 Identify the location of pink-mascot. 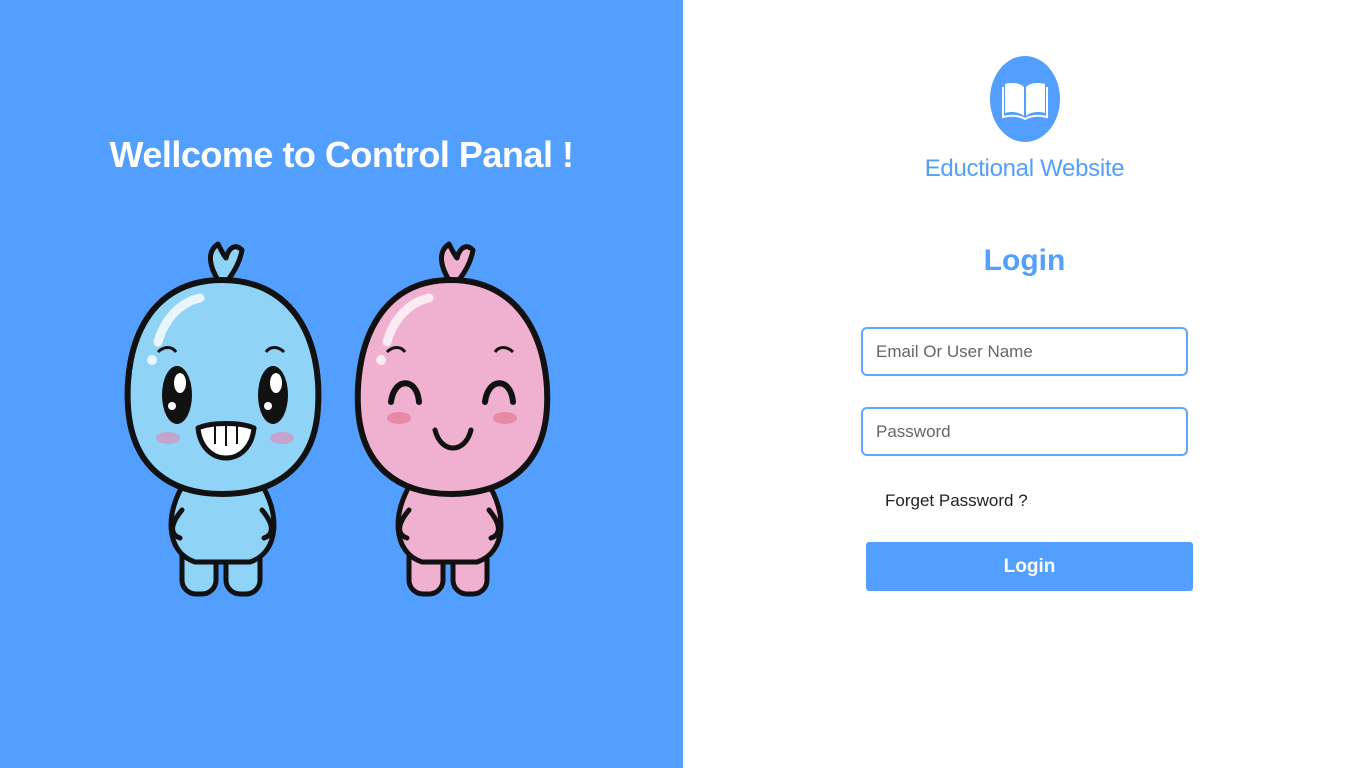
(452, 419).